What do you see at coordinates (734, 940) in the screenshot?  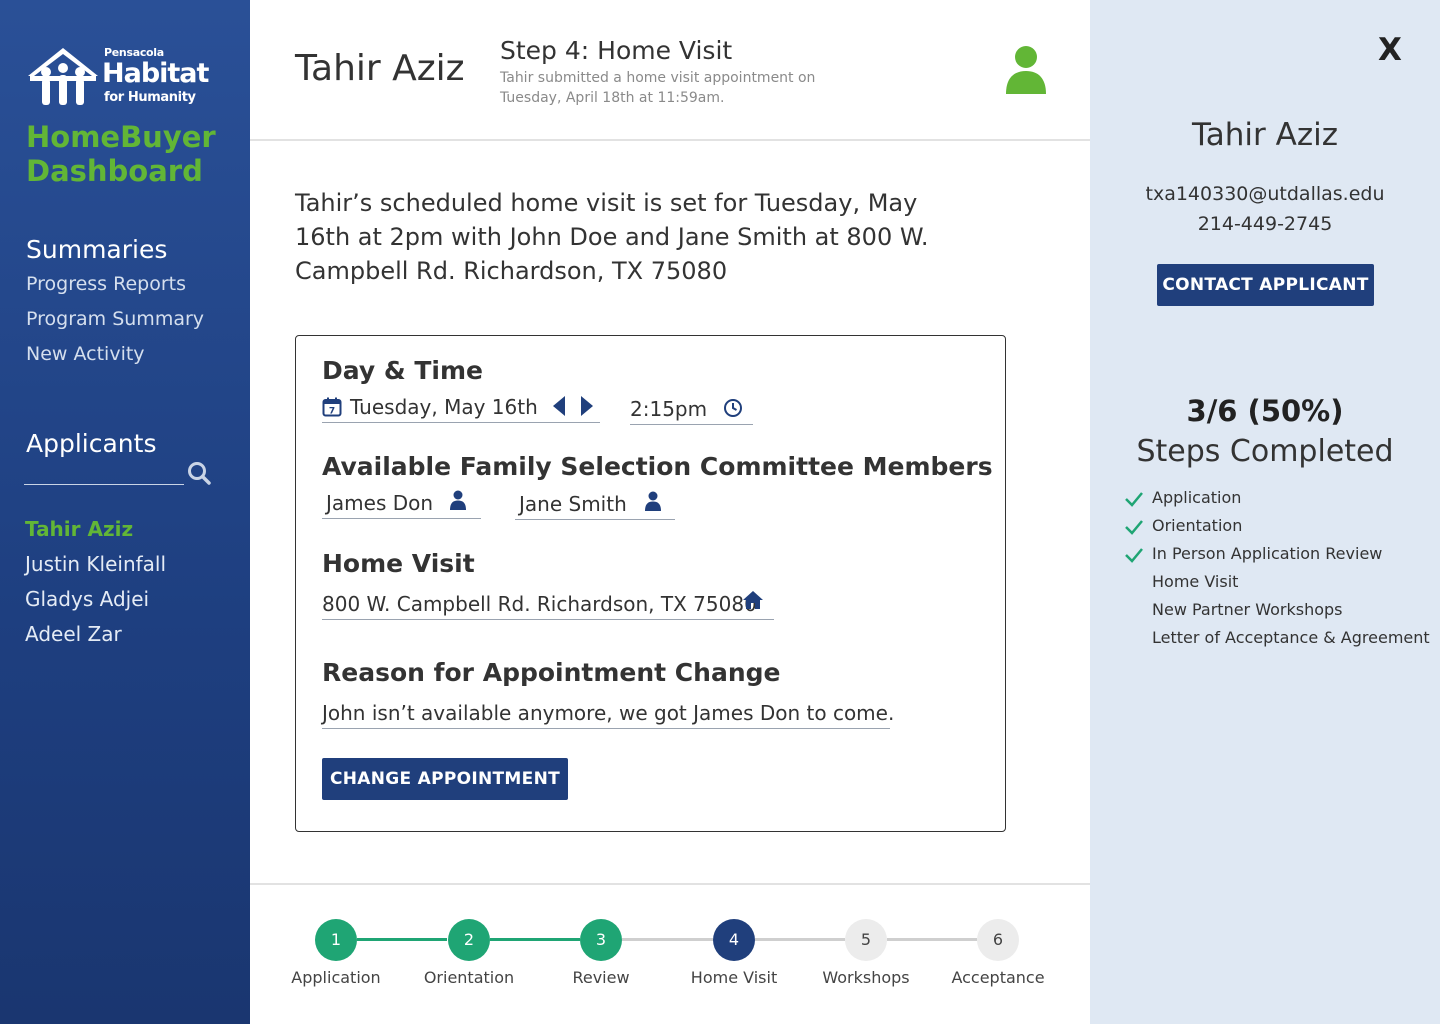 I see `step-4-circle: 4` at bounding box center [734, 940].